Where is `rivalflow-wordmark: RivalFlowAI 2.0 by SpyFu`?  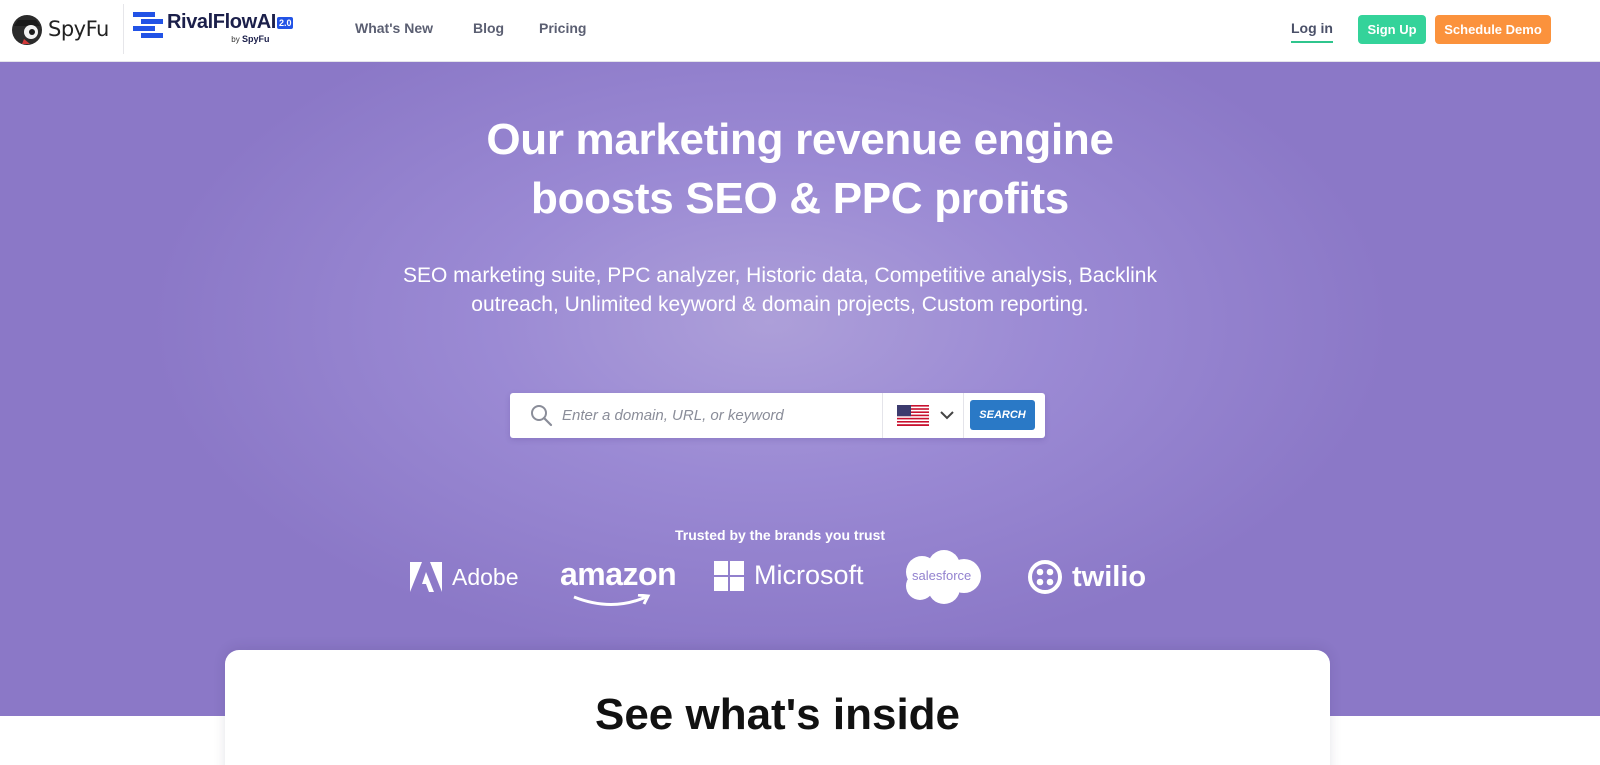
rivalflow-wordmark: RivalFlowAI 2.0 by SpyFu is located at coordinates (230, 27).